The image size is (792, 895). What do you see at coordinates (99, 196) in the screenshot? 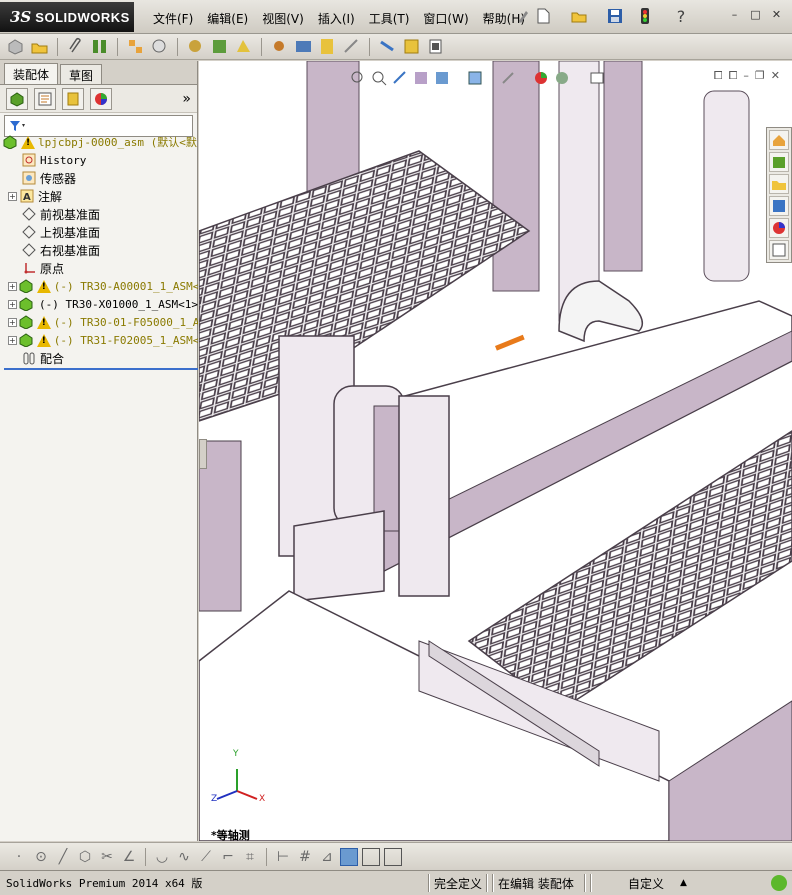
I see `tree-item-annotations: + A 注解` at bounding box center [99, 196].